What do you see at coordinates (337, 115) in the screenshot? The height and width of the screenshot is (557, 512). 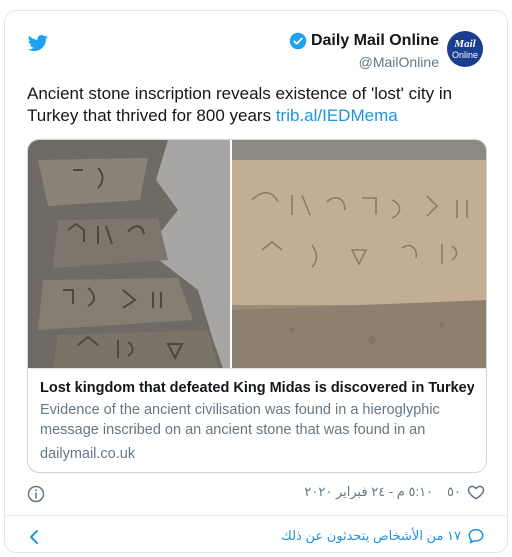 I see `tweet-link: trib.al/IEDMema` at bounding box center [337, 115].